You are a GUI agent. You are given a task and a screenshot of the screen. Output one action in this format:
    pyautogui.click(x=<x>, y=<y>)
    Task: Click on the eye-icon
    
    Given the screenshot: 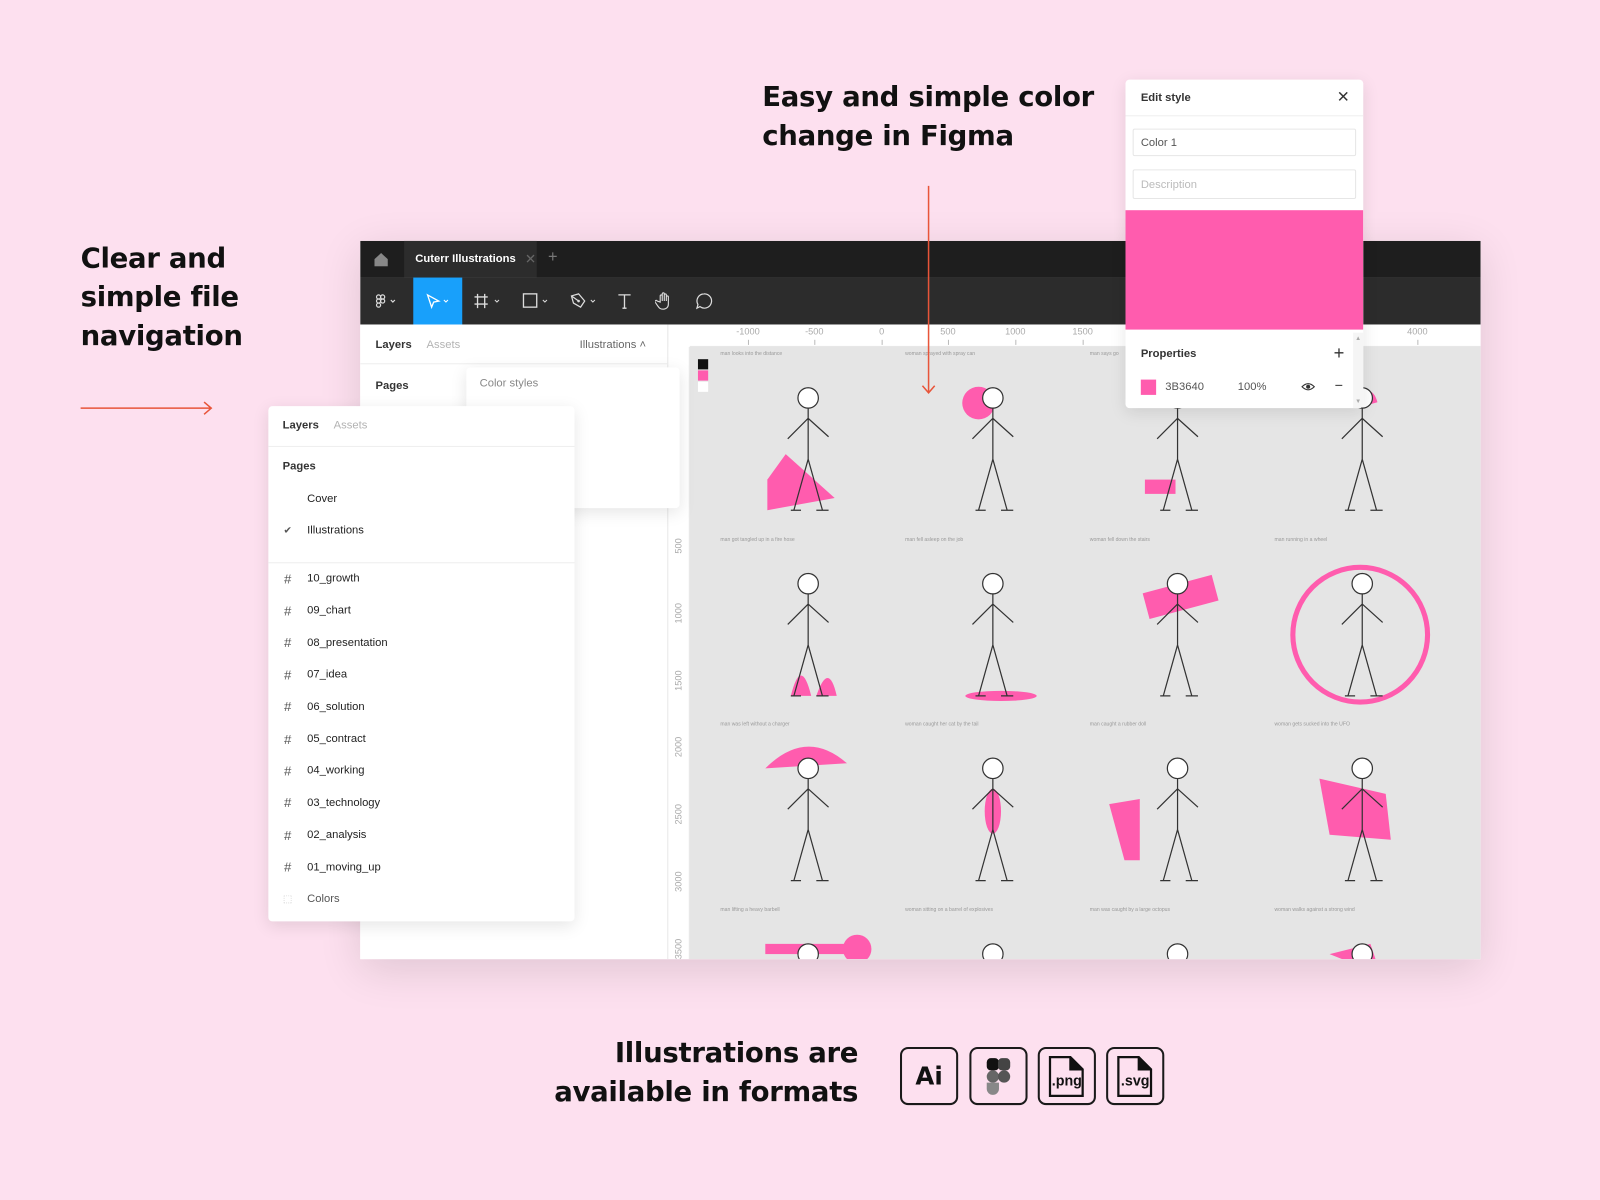 What is the action you would take?
    pyautogui.click(x=1308, y=387)
    